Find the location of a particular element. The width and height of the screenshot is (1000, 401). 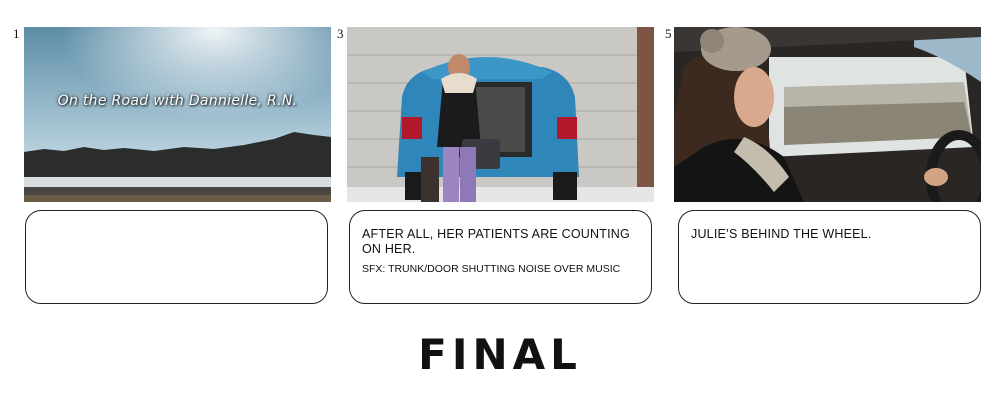

caption-box-5: JULIE’S BEHIND THE WHEEL. is located at coordinates (829, 257).